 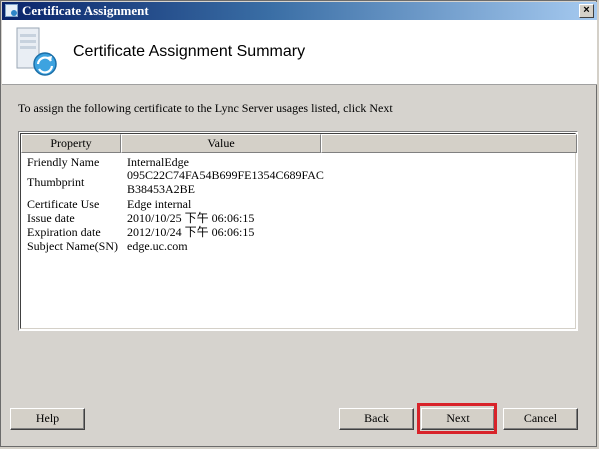 I want to click on column-header-value: Value, so click(x=221, y=143).